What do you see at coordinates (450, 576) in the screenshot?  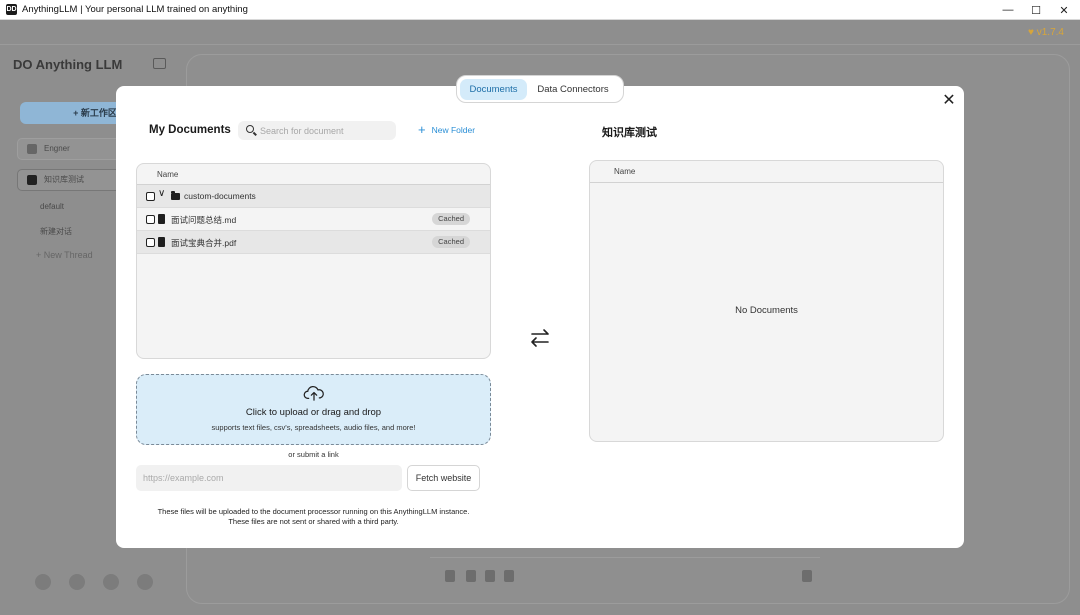 I see `attach-icon` at bounding box center [450, 576].